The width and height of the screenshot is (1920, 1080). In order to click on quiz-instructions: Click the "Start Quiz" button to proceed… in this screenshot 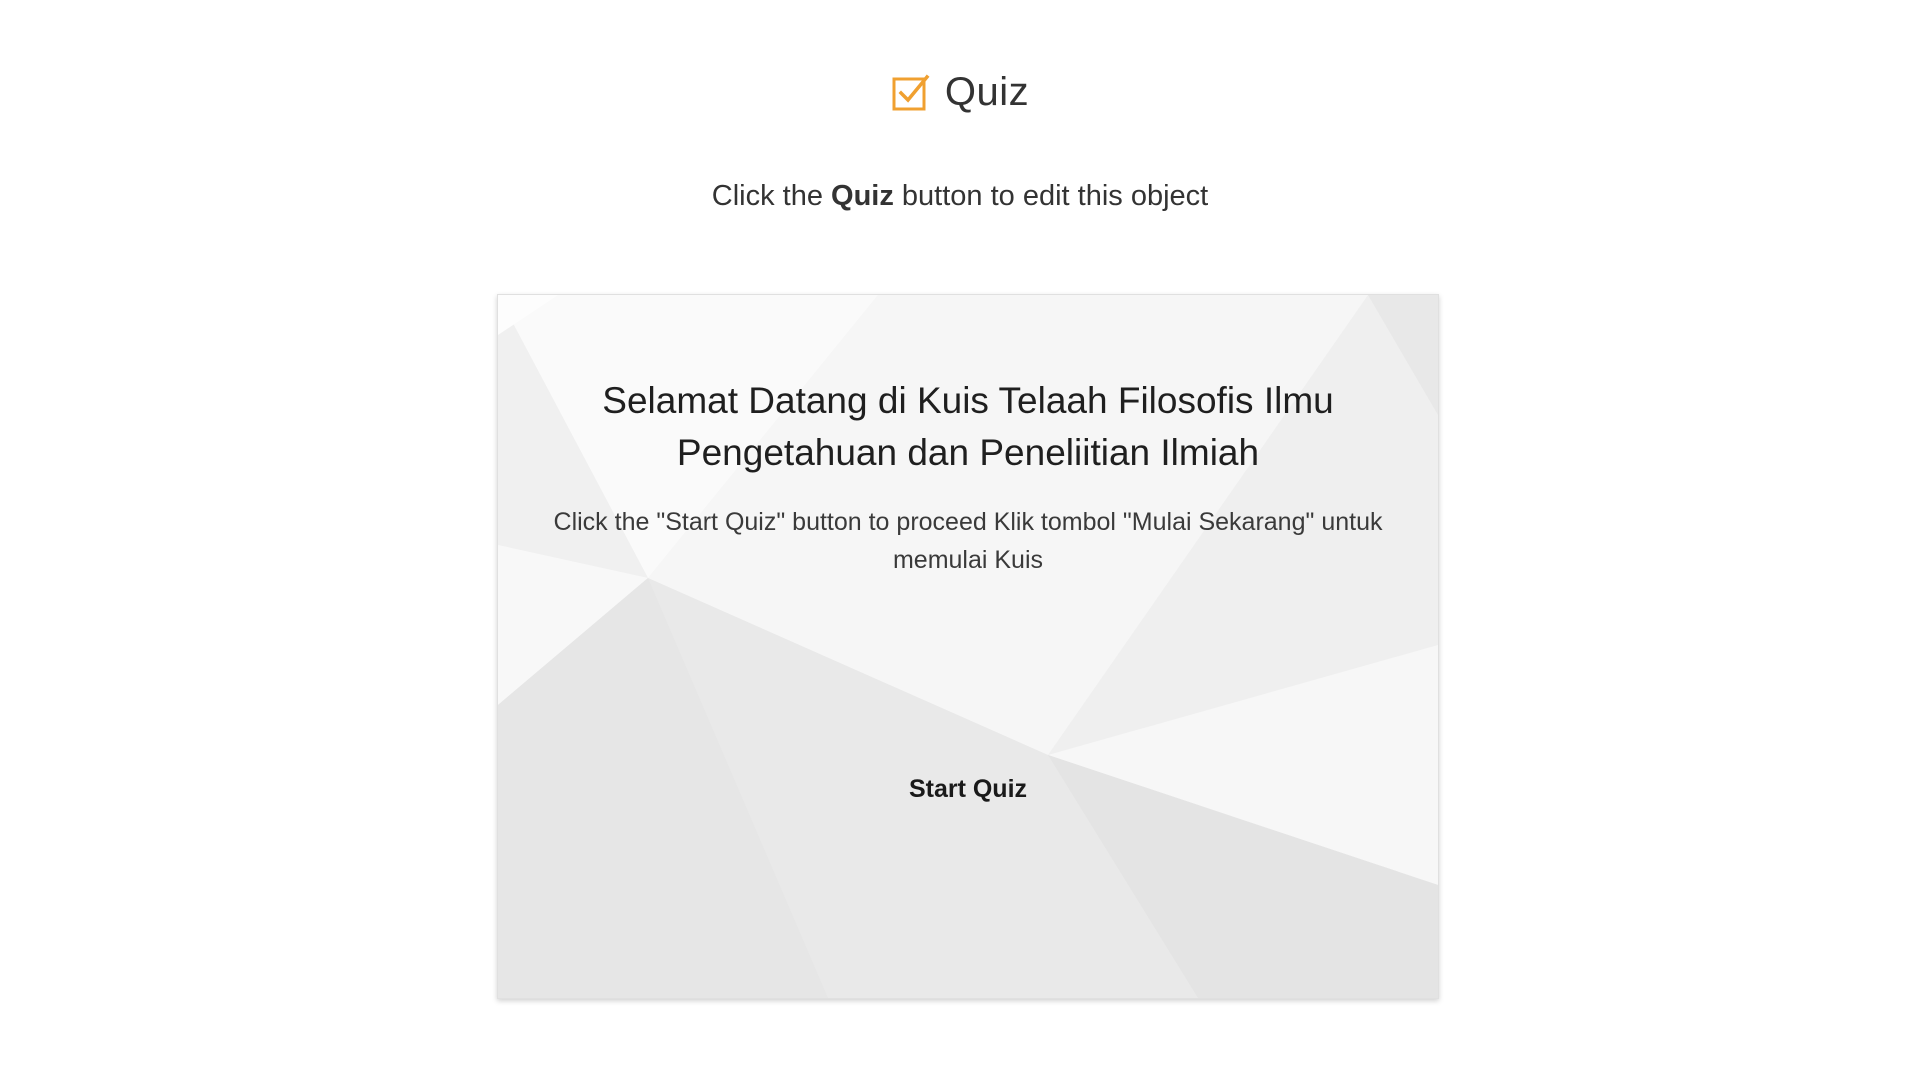, I will do `click(968, 541)`.